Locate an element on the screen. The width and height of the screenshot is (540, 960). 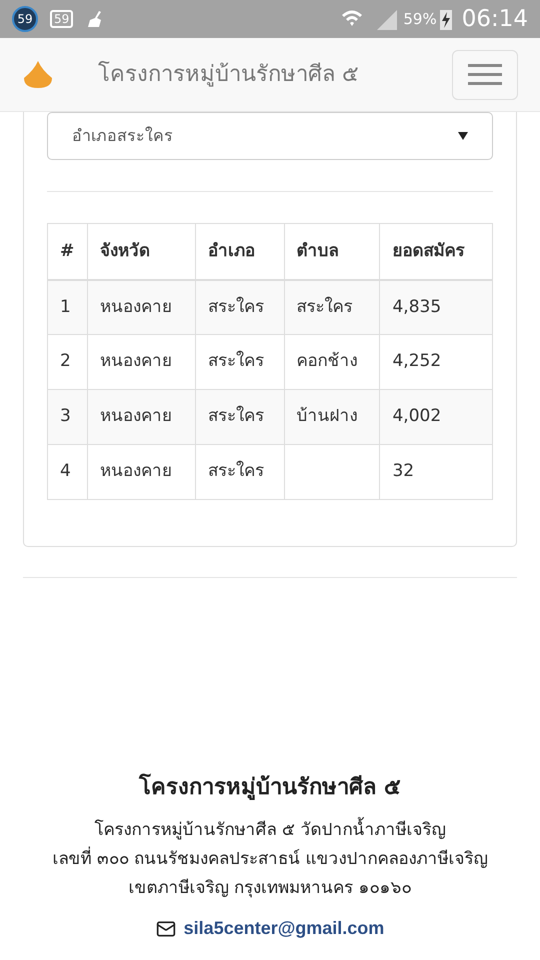
dropdown-icon is located at coordinates (463, 136).